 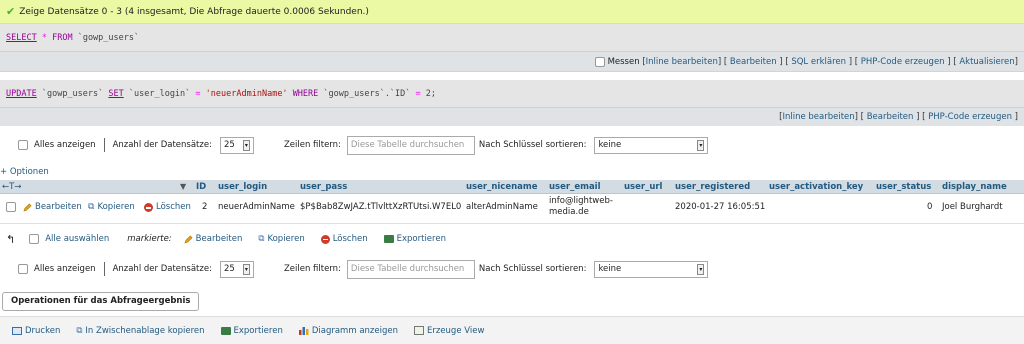 What do you see at coordinates (367, 93) in the screenshot?
I see `sql-qualified-column: `gowp_users`.`ID`` at bounding box center [367, 93].